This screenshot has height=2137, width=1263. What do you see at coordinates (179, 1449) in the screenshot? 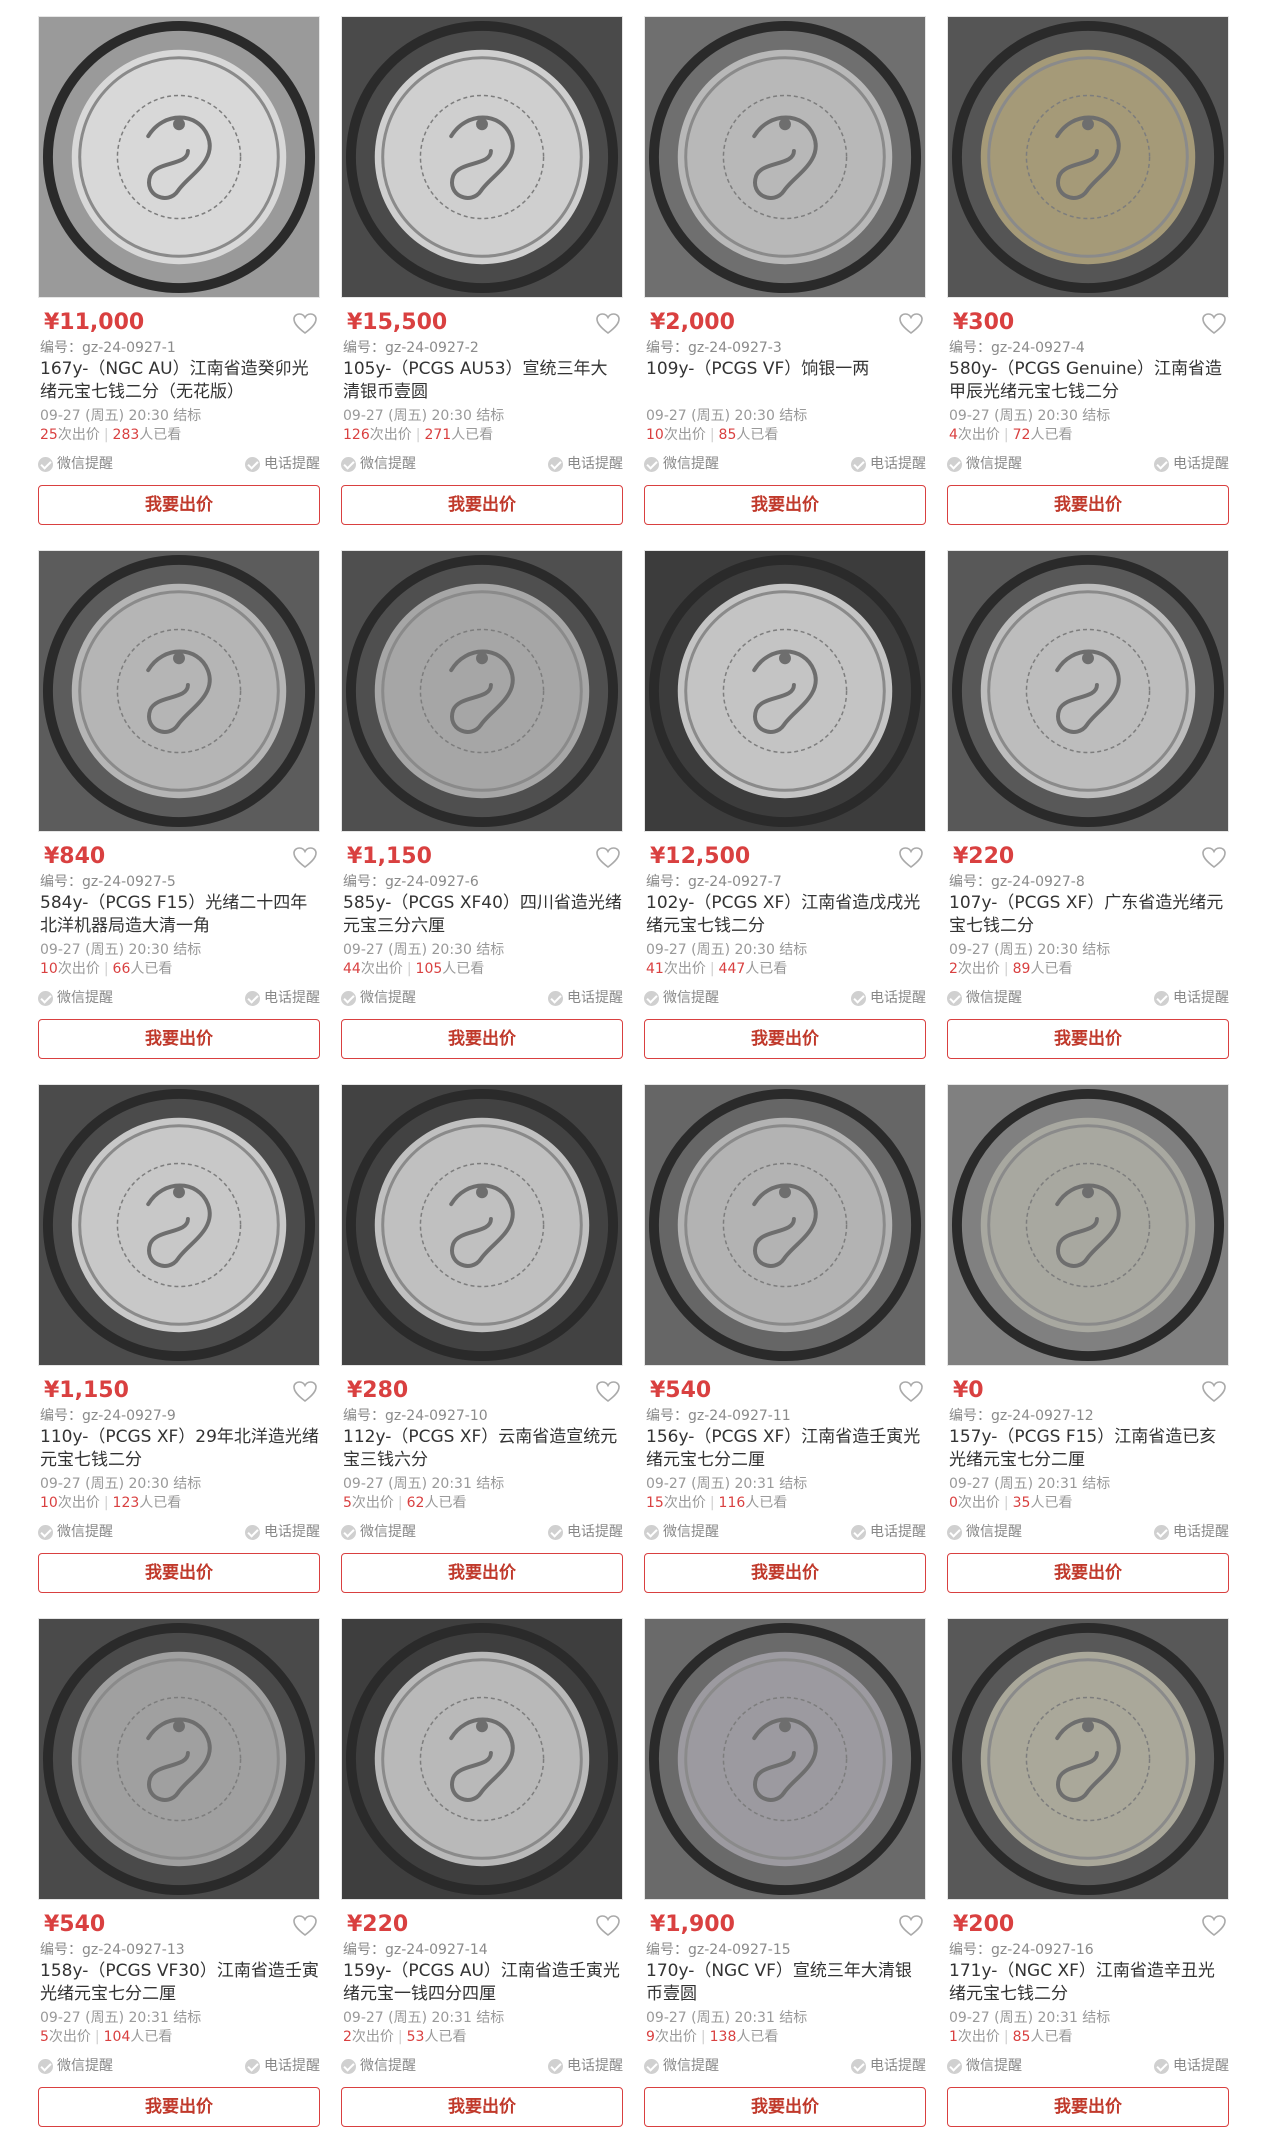
I see `lot-title: 110y-（PCGS XF）29年北洋造光绪元宝七钱二分` at bounding box center [179, 1449].